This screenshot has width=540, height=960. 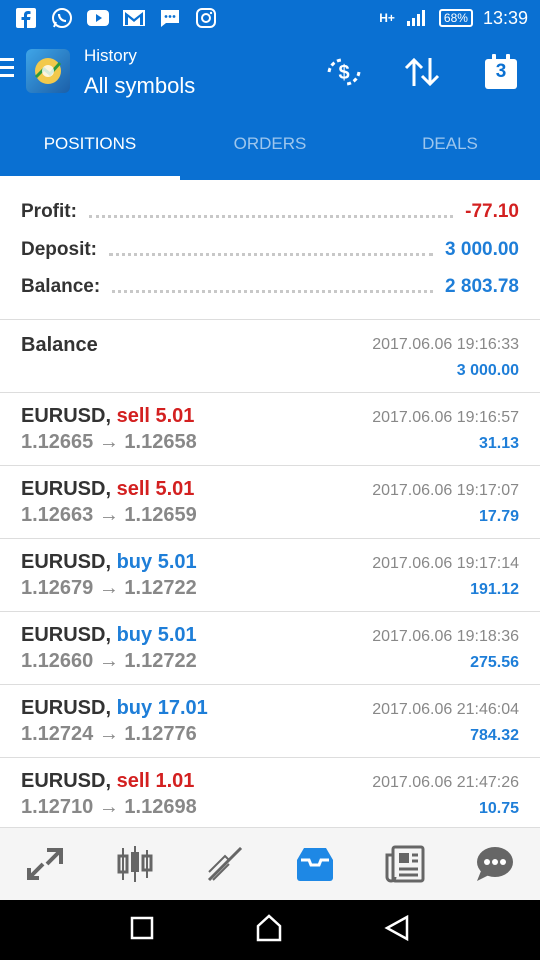 What do you see at coordinates (387, 18) in the screenshot?
I see `network-type: H+` at bounding box center [387, 18].